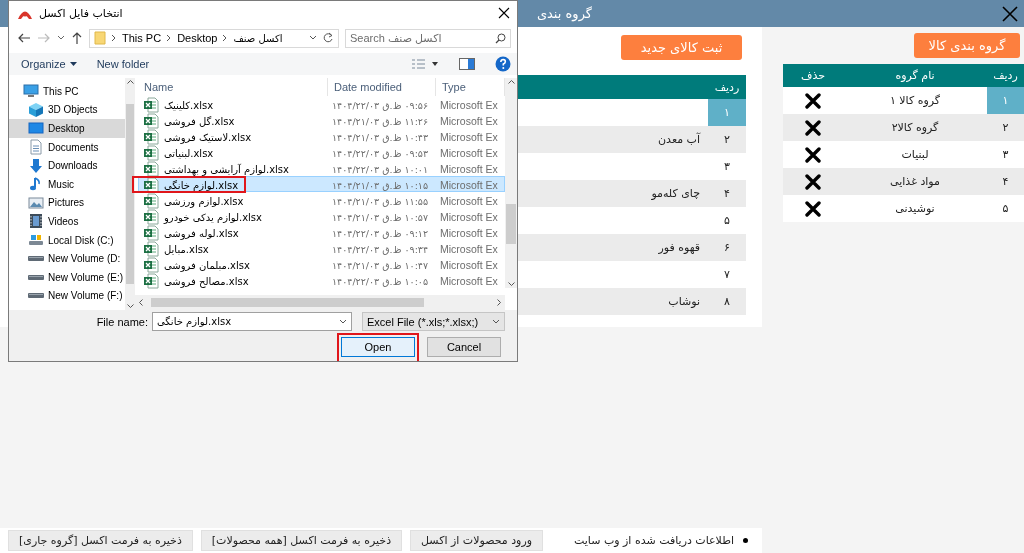 The height and width of the screenshot is (553, 1024). I want to click on table-row: گروه کالا۲ ۲, so click(903, 127).